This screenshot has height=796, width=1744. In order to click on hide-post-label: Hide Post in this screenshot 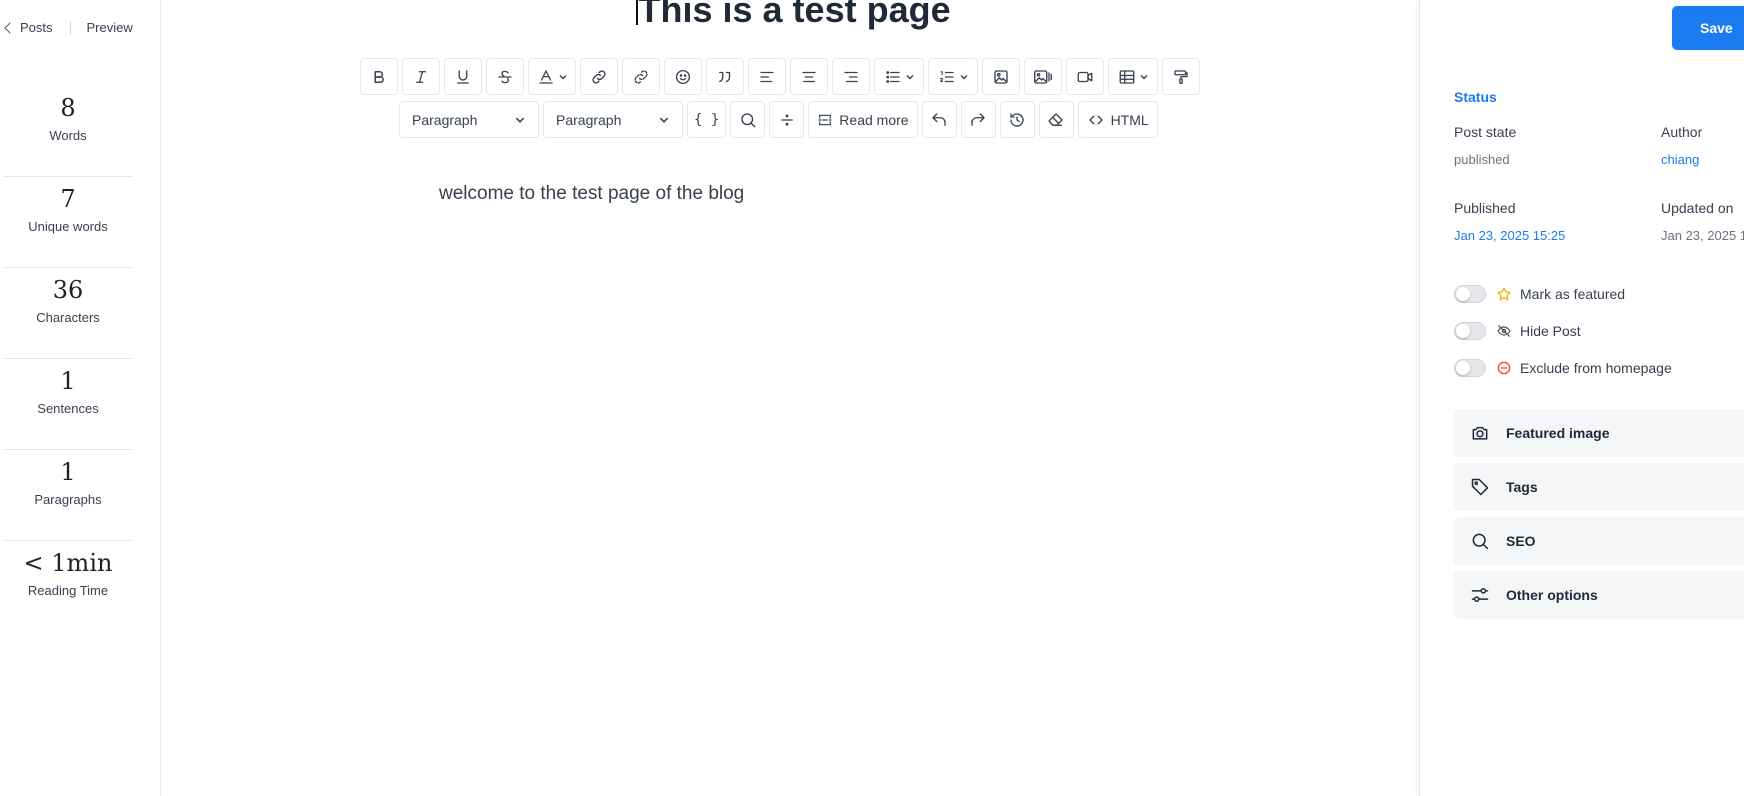, I will do `click(1550, 331)`.